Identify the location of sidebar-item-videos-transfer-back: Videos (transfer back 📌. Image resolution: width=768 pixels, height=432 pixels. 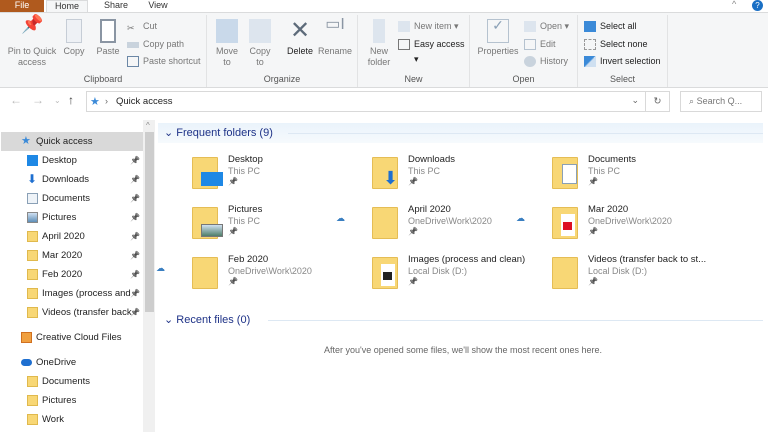
(71, 312).